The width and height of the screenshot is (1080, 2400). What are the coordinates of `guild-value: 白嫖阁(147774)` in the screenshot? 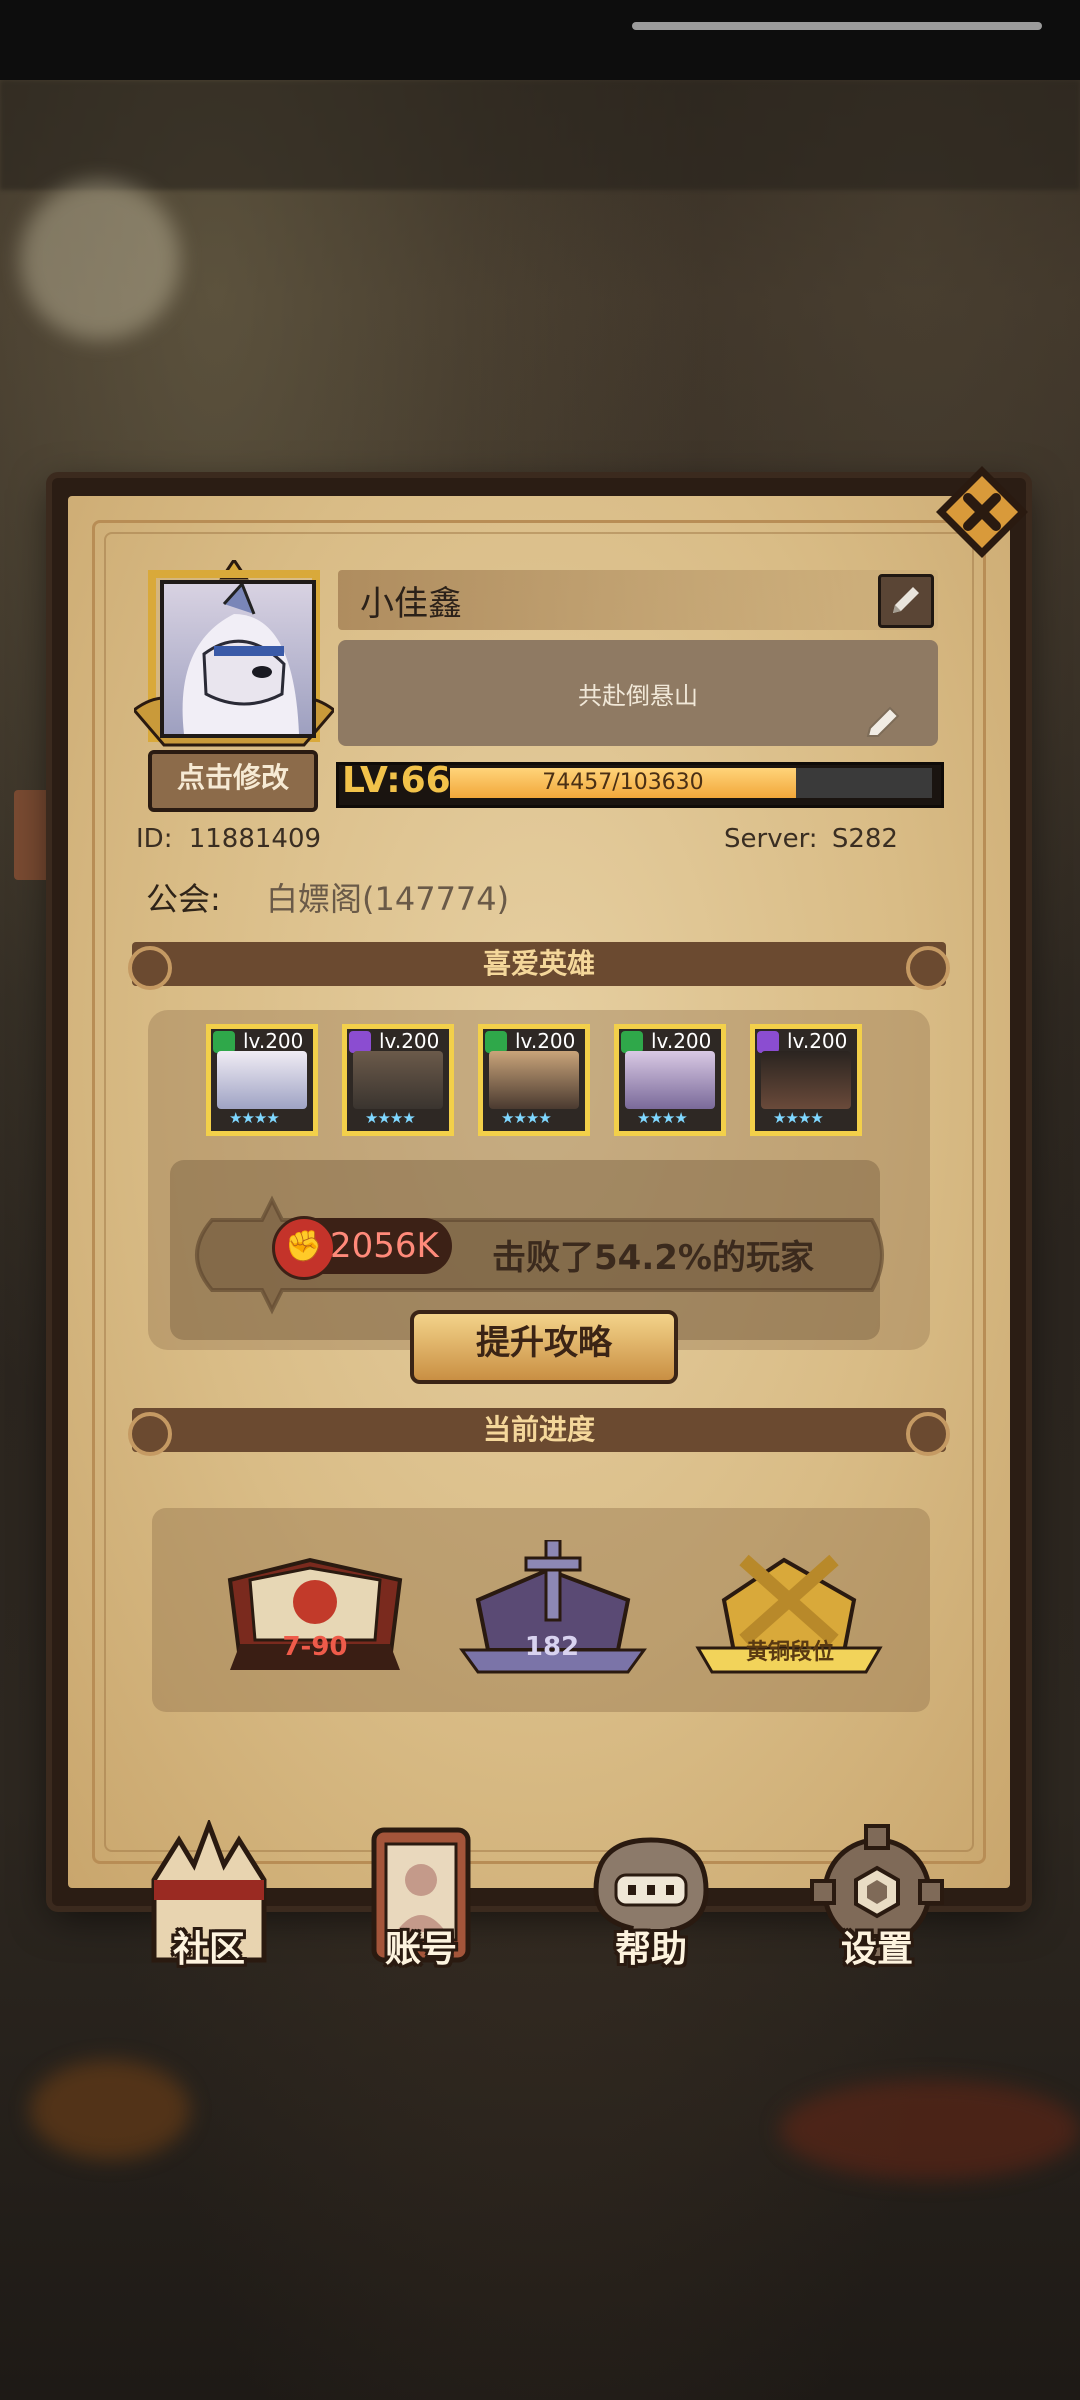 It's located at (387, 897).